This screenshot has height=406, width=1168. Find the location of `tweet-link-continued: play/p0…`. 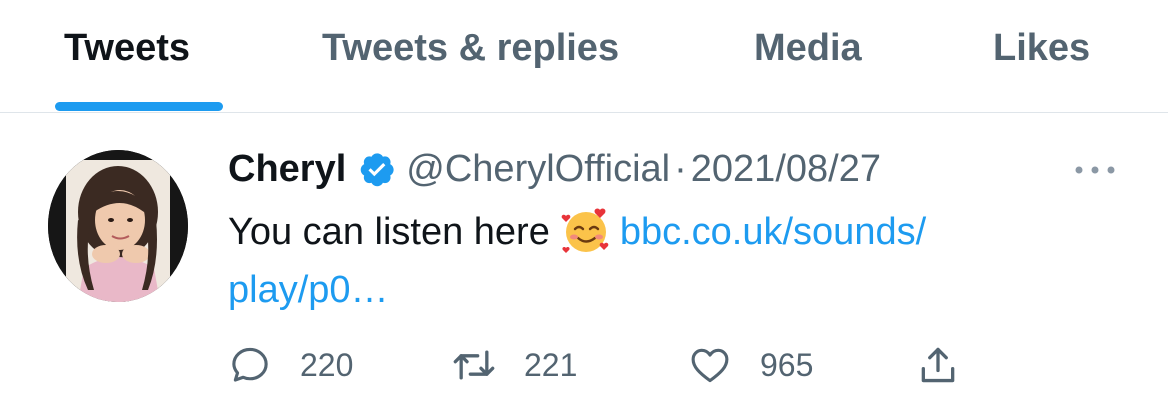

tweet-link-continued: play/p0… is located at coordinates (308, 290).